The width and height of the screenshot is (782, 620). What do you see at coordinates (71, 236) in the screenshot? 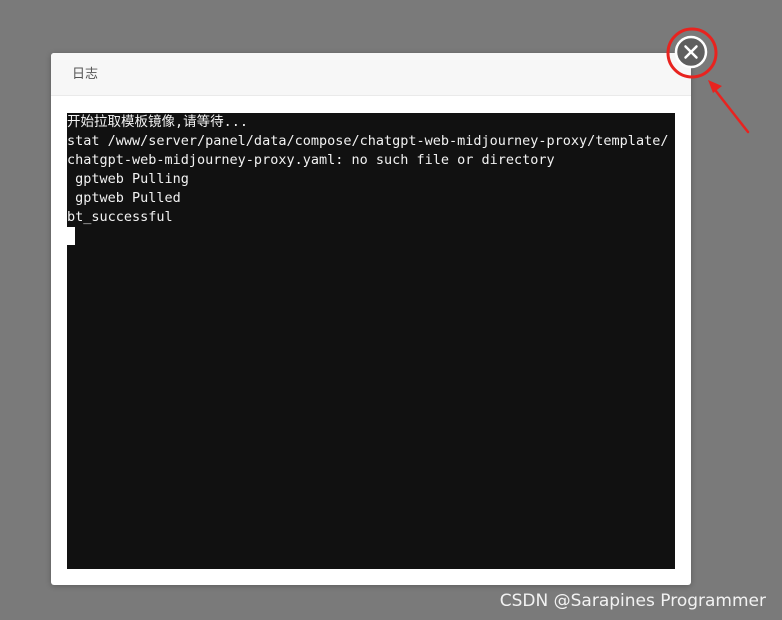
I see `terminal-cursor` at bounding box center [71, 236].